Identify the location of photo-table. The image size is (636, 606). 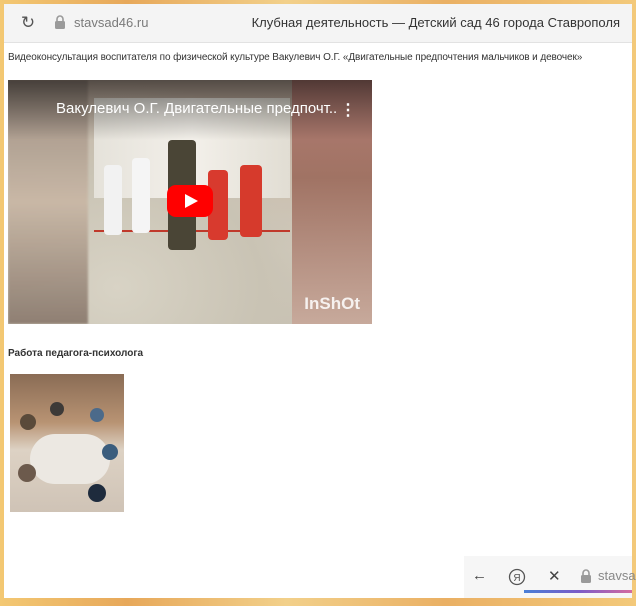
(70, 459).